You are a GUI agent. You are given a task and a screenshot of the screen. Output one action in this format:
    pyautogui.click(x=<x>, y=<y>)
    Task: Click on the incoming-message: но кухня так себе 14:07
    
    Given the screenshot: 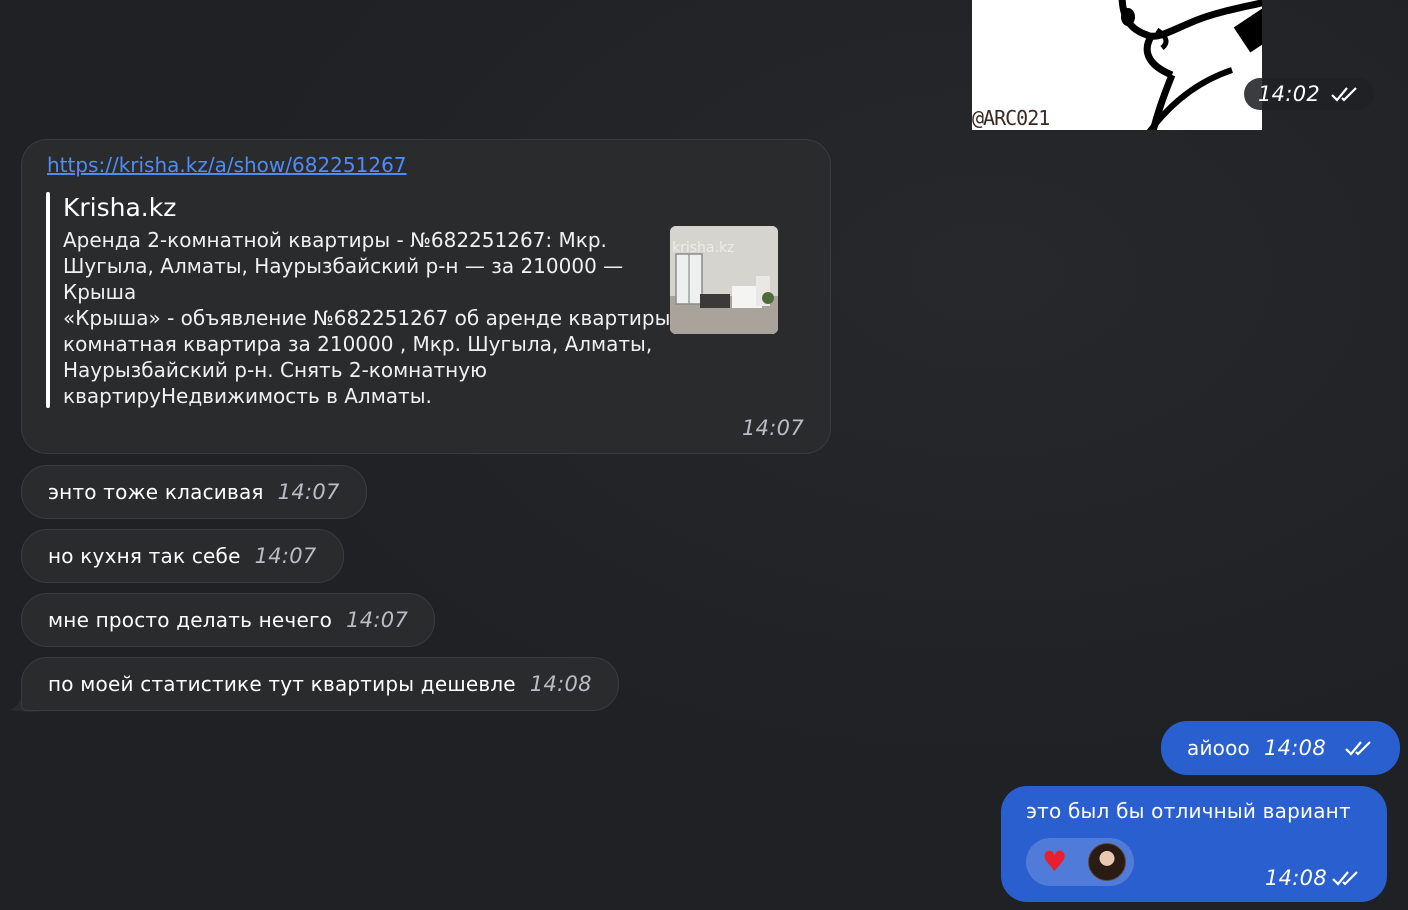 What is the action you would take?
    pyautogui.click(x=182, y=556)
    